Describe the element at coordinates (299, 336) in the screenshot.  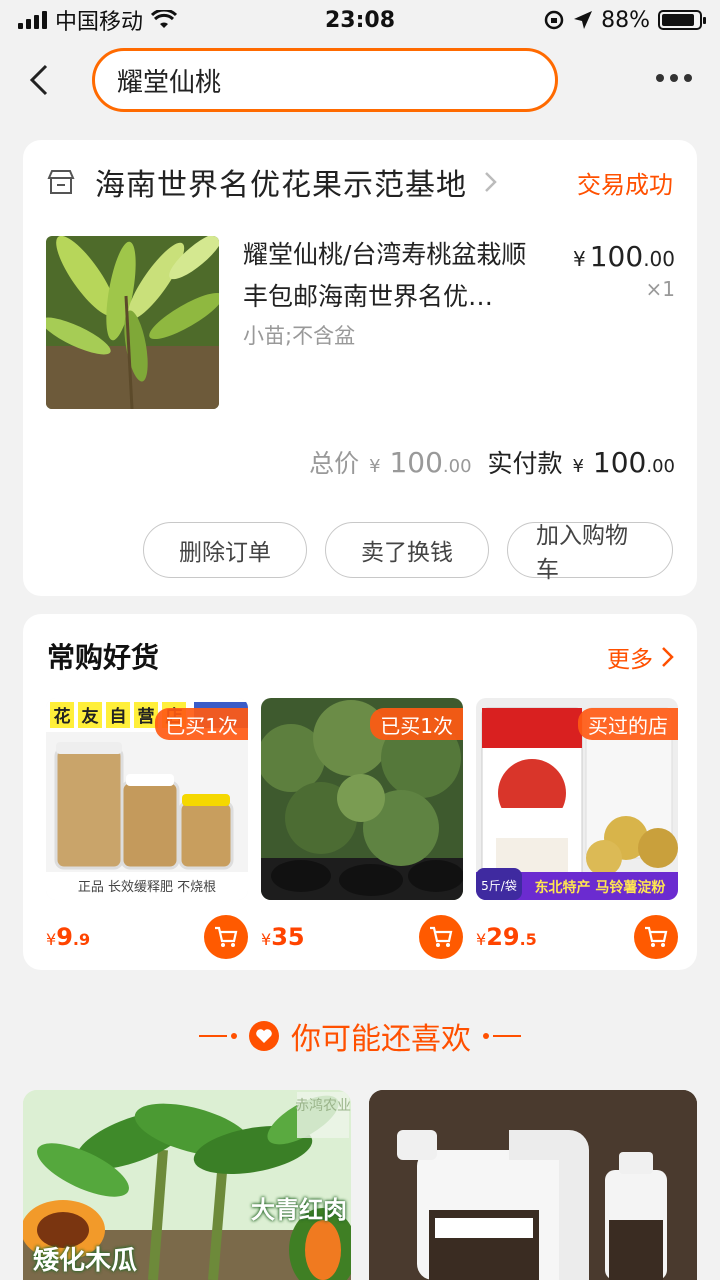
I see `product-spec: 小苗;不含盆` at that location.